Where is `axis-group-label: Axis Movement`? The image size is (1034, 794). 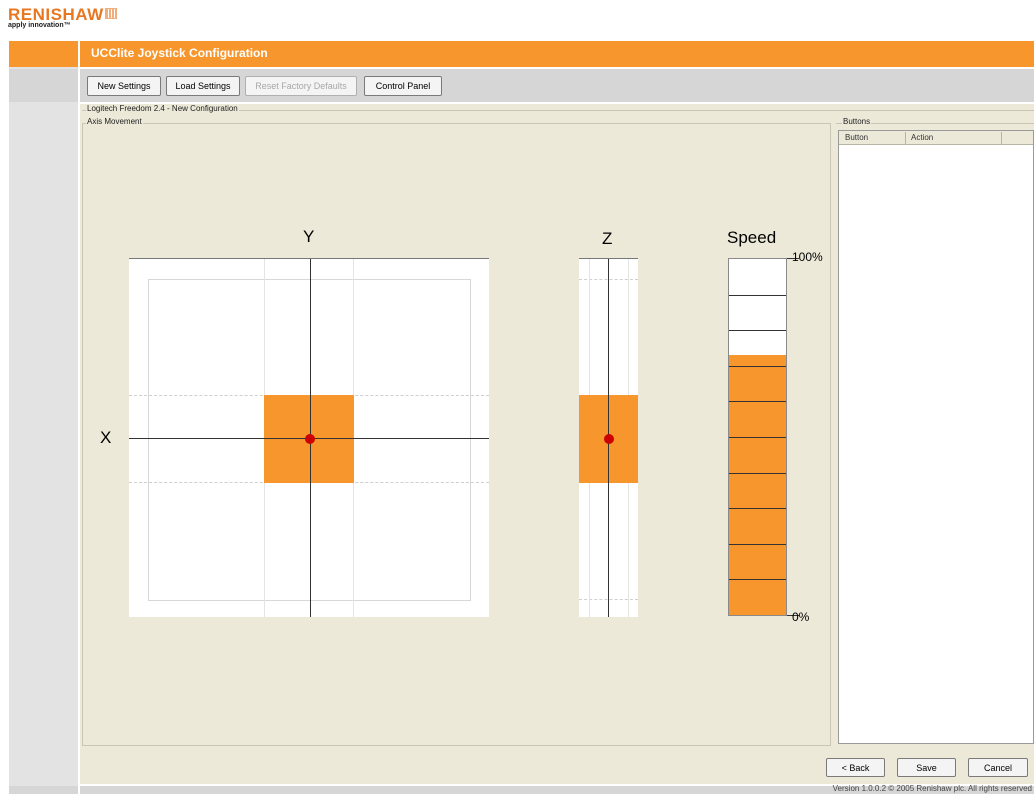 axis-group-label: Axis Movement is located at coordinates (114, 121).